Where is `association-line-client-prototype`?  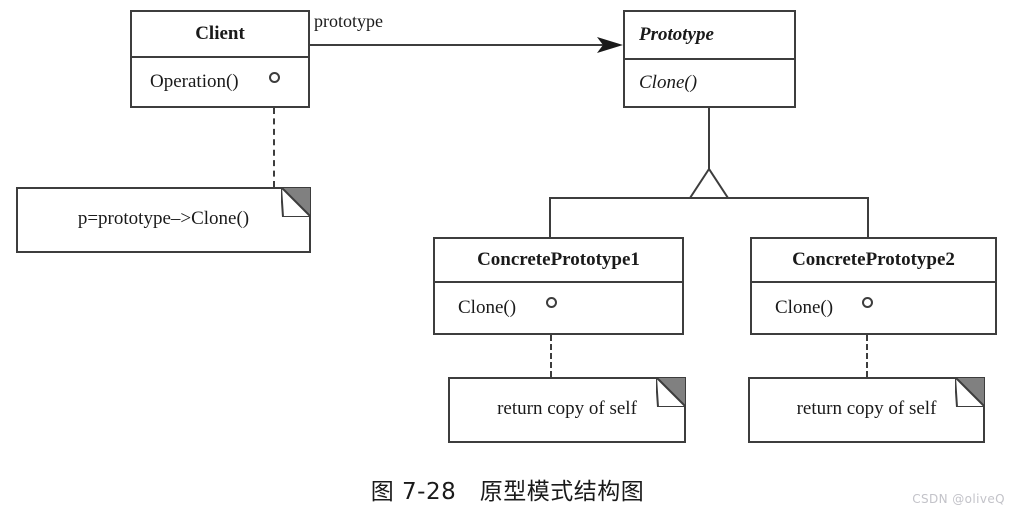 association-line-client-prototype is located at coordinates (460, 45).